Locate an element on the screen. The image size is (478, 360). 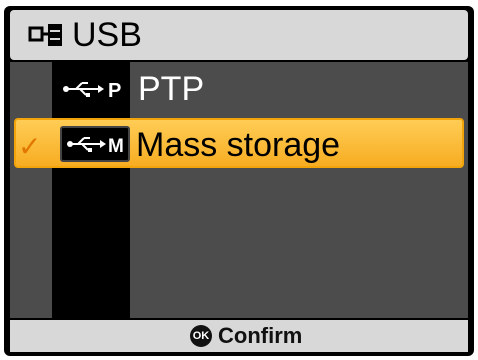
menu-item-label: Mass storage is located at coordinates (238, 145).